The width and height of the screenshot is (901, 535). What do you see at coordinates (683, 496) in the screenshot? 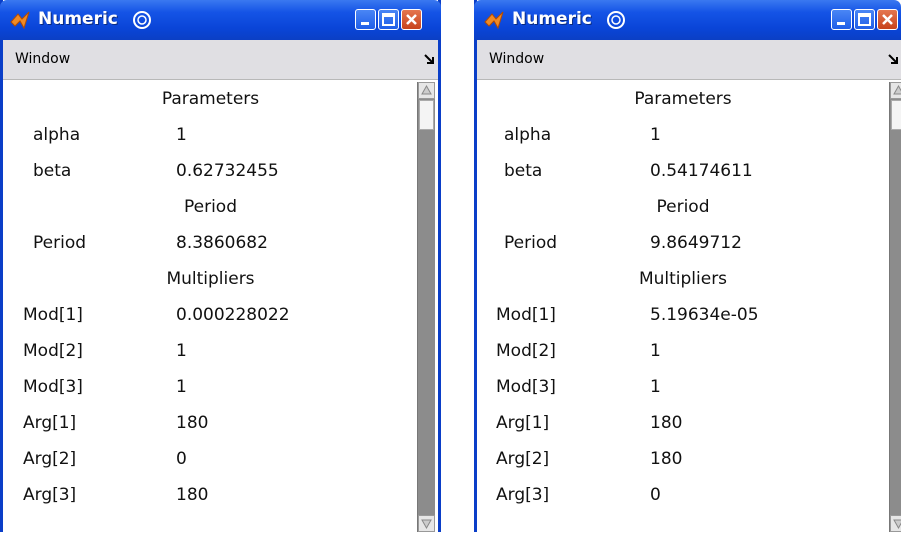
I see `multiplier-row: Arg[3] 0` at bounding box center [683, 496].